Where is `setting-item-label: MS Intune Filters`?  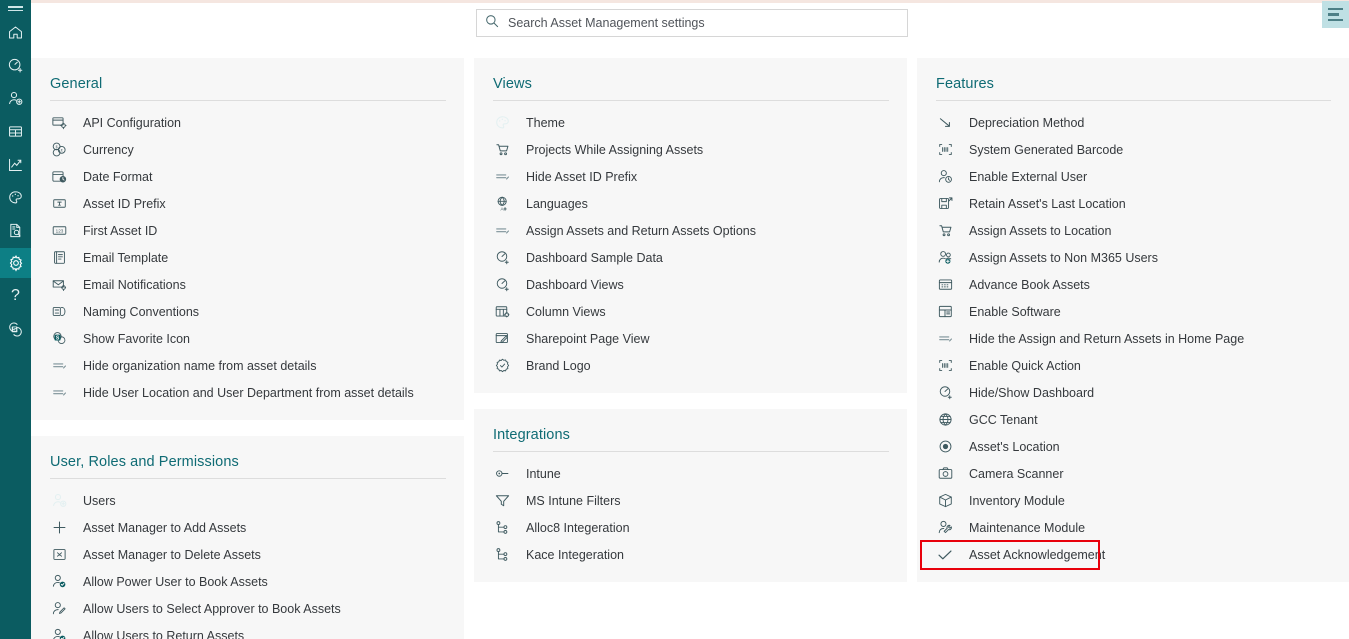
setting-item-label: MS Intune Filters is located at coordinates (573, 500).